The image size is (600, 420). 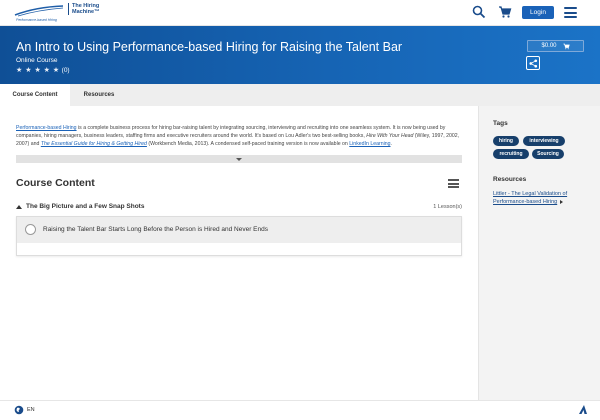 What do you see at coordinates (391, 144) in the screenshot?
I see `description-text: .` at bounding box center [391, 144].